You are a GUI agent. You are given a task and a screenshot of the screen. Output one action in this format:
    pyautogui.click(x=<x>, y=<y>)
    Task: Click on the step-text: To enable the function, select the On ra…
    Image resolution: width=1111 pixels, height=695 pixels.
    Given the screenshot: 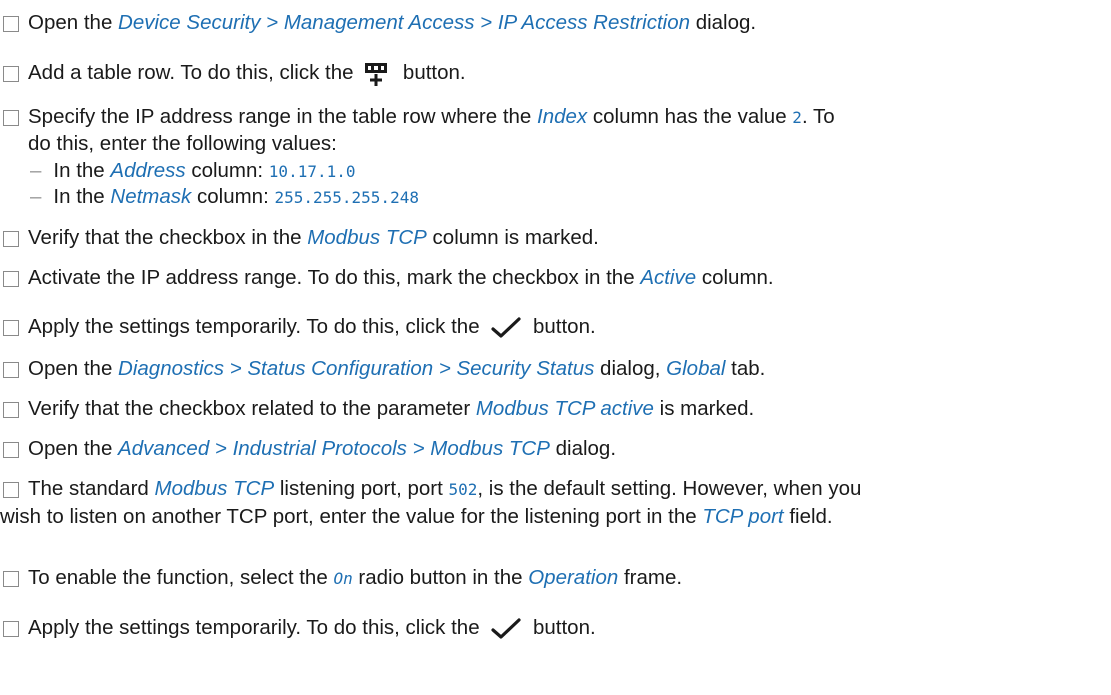 What is the action you would take?
    pyautogui.click(x=569, y=578)
    